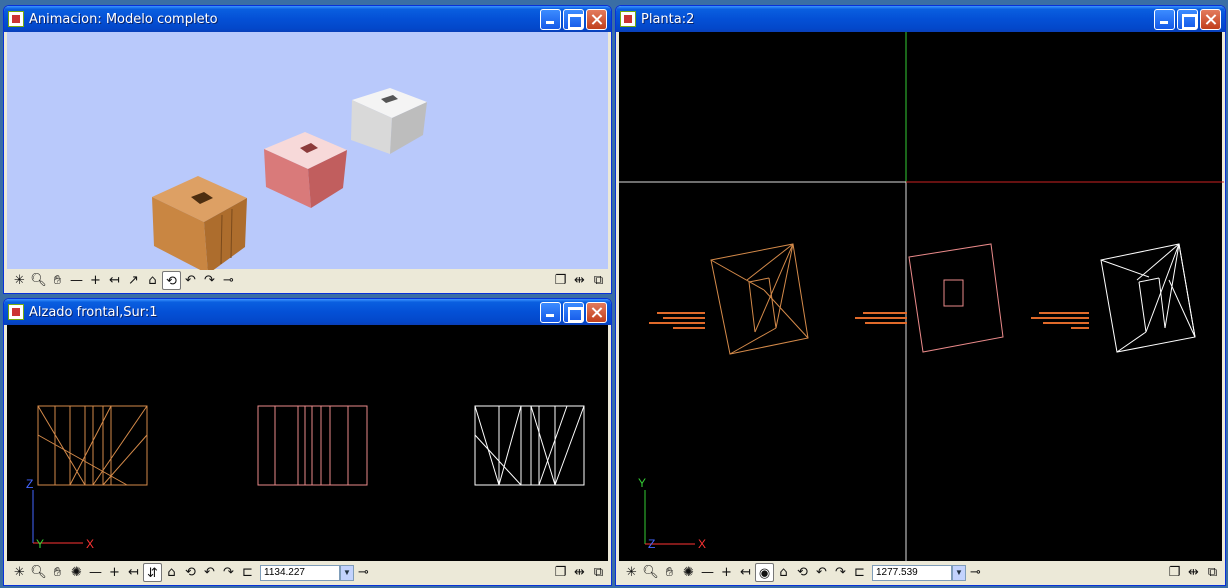  Describe the element at coordinates (529, 445) in the screenshot. I see `white-object-elevation` at that location.